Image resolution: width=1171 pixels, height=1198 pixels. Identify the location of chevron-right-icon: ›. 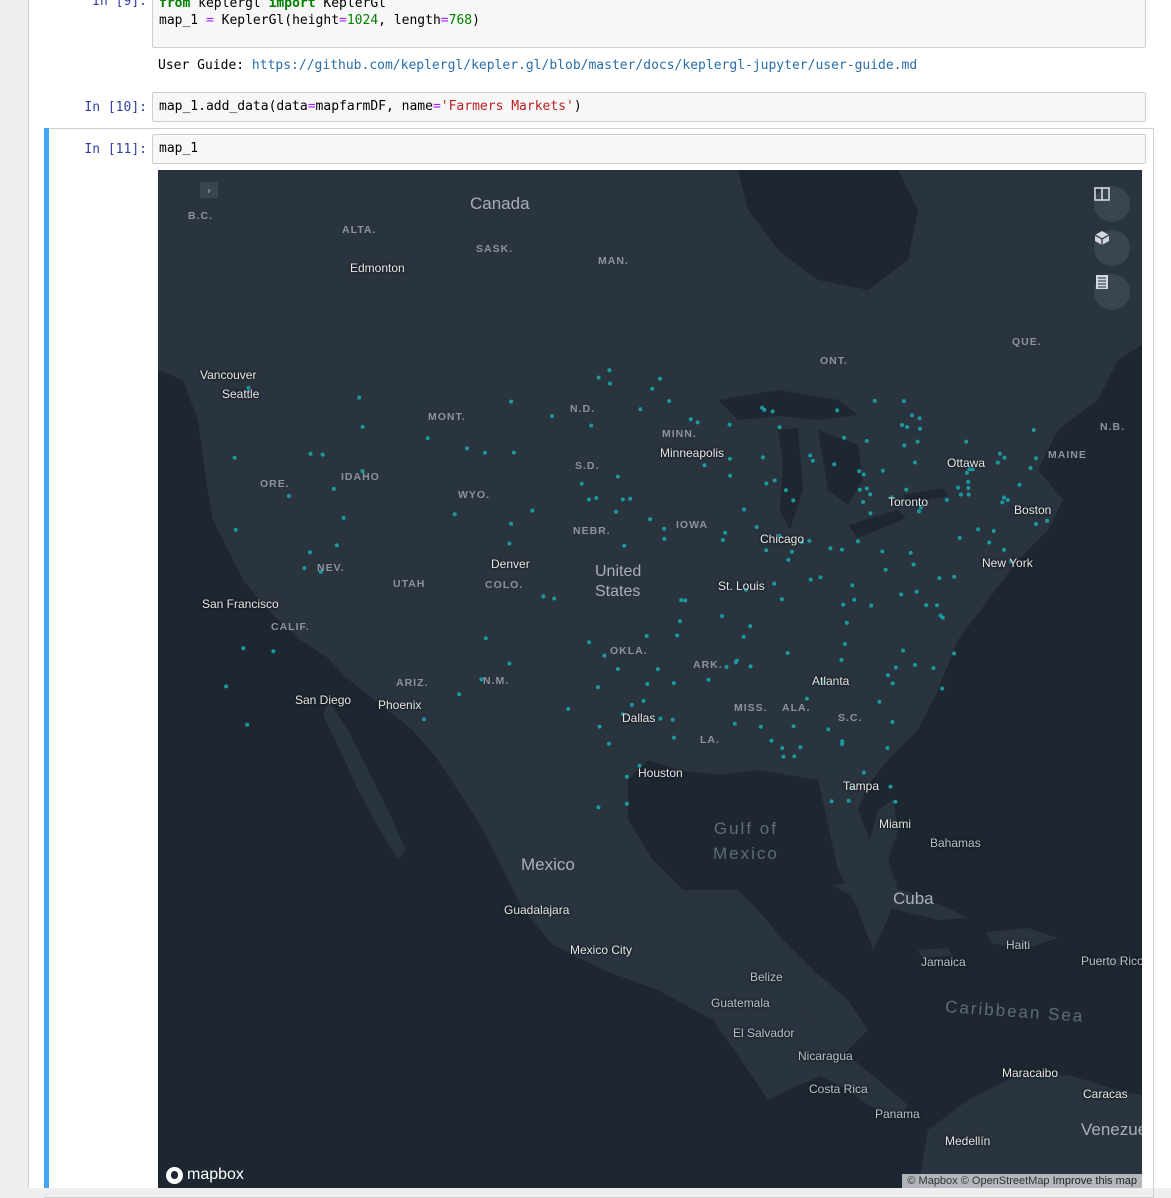
(209, 190).